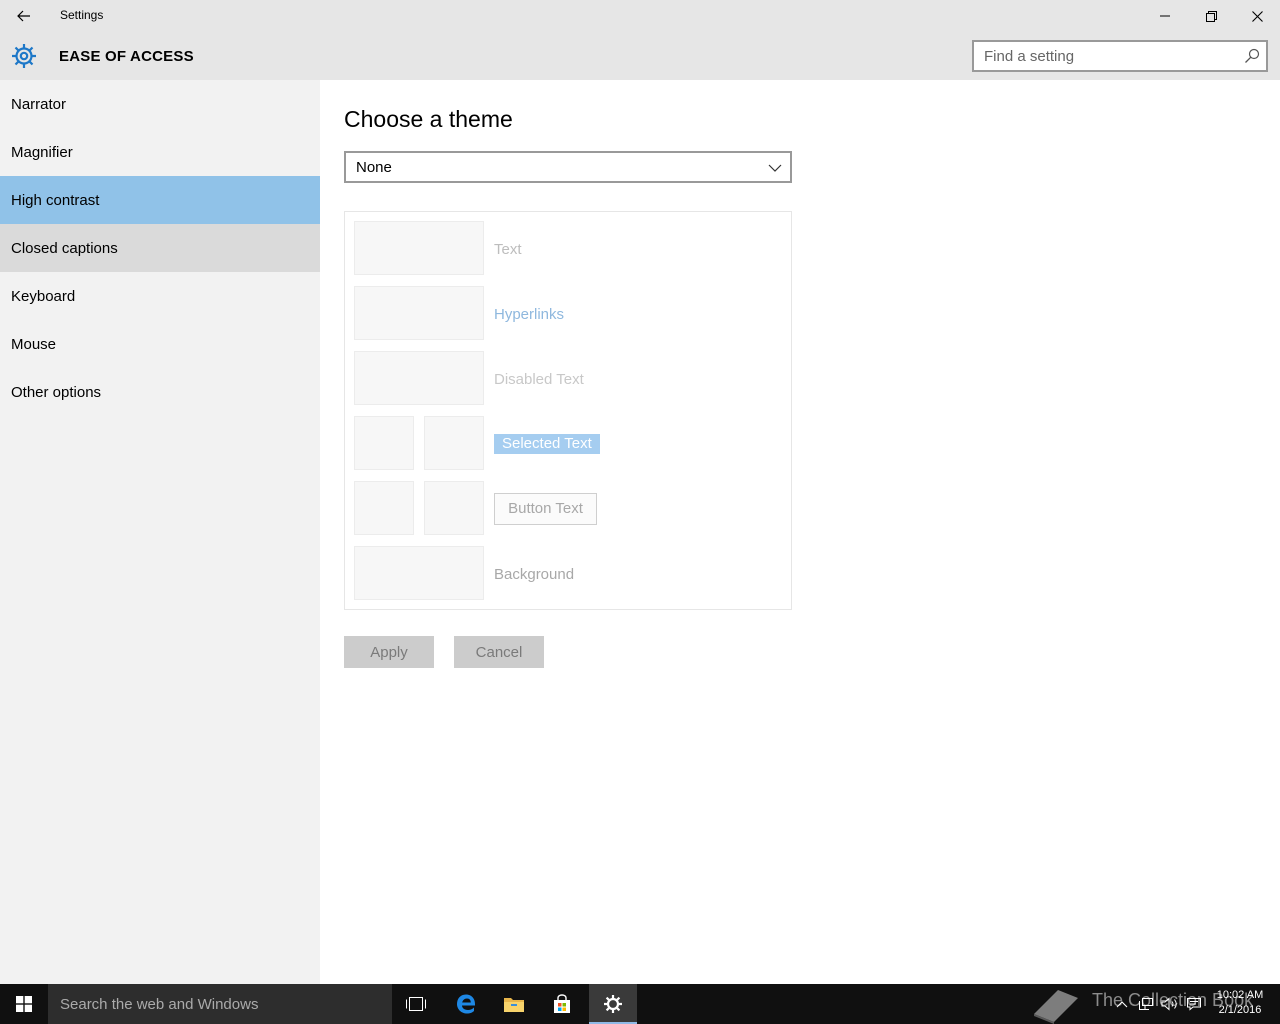 The height and width of the screenshot is (1024, 1280). What do you see at coordinates (568, 167) in the screenshot?
I see `theme-select: None` at bounding box center [568, 167].